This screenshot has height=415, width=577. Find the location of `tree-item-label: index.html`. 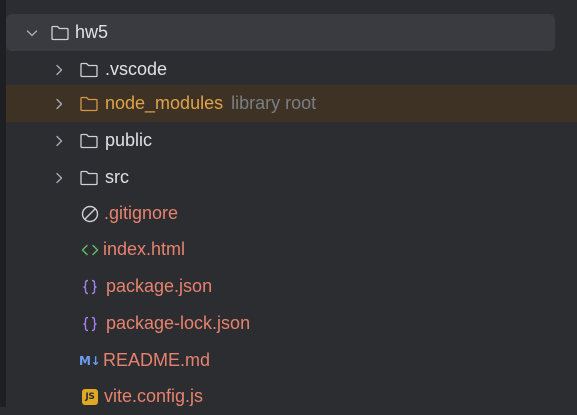

tree-item-label: index.html is located at coordinates (144, 249).